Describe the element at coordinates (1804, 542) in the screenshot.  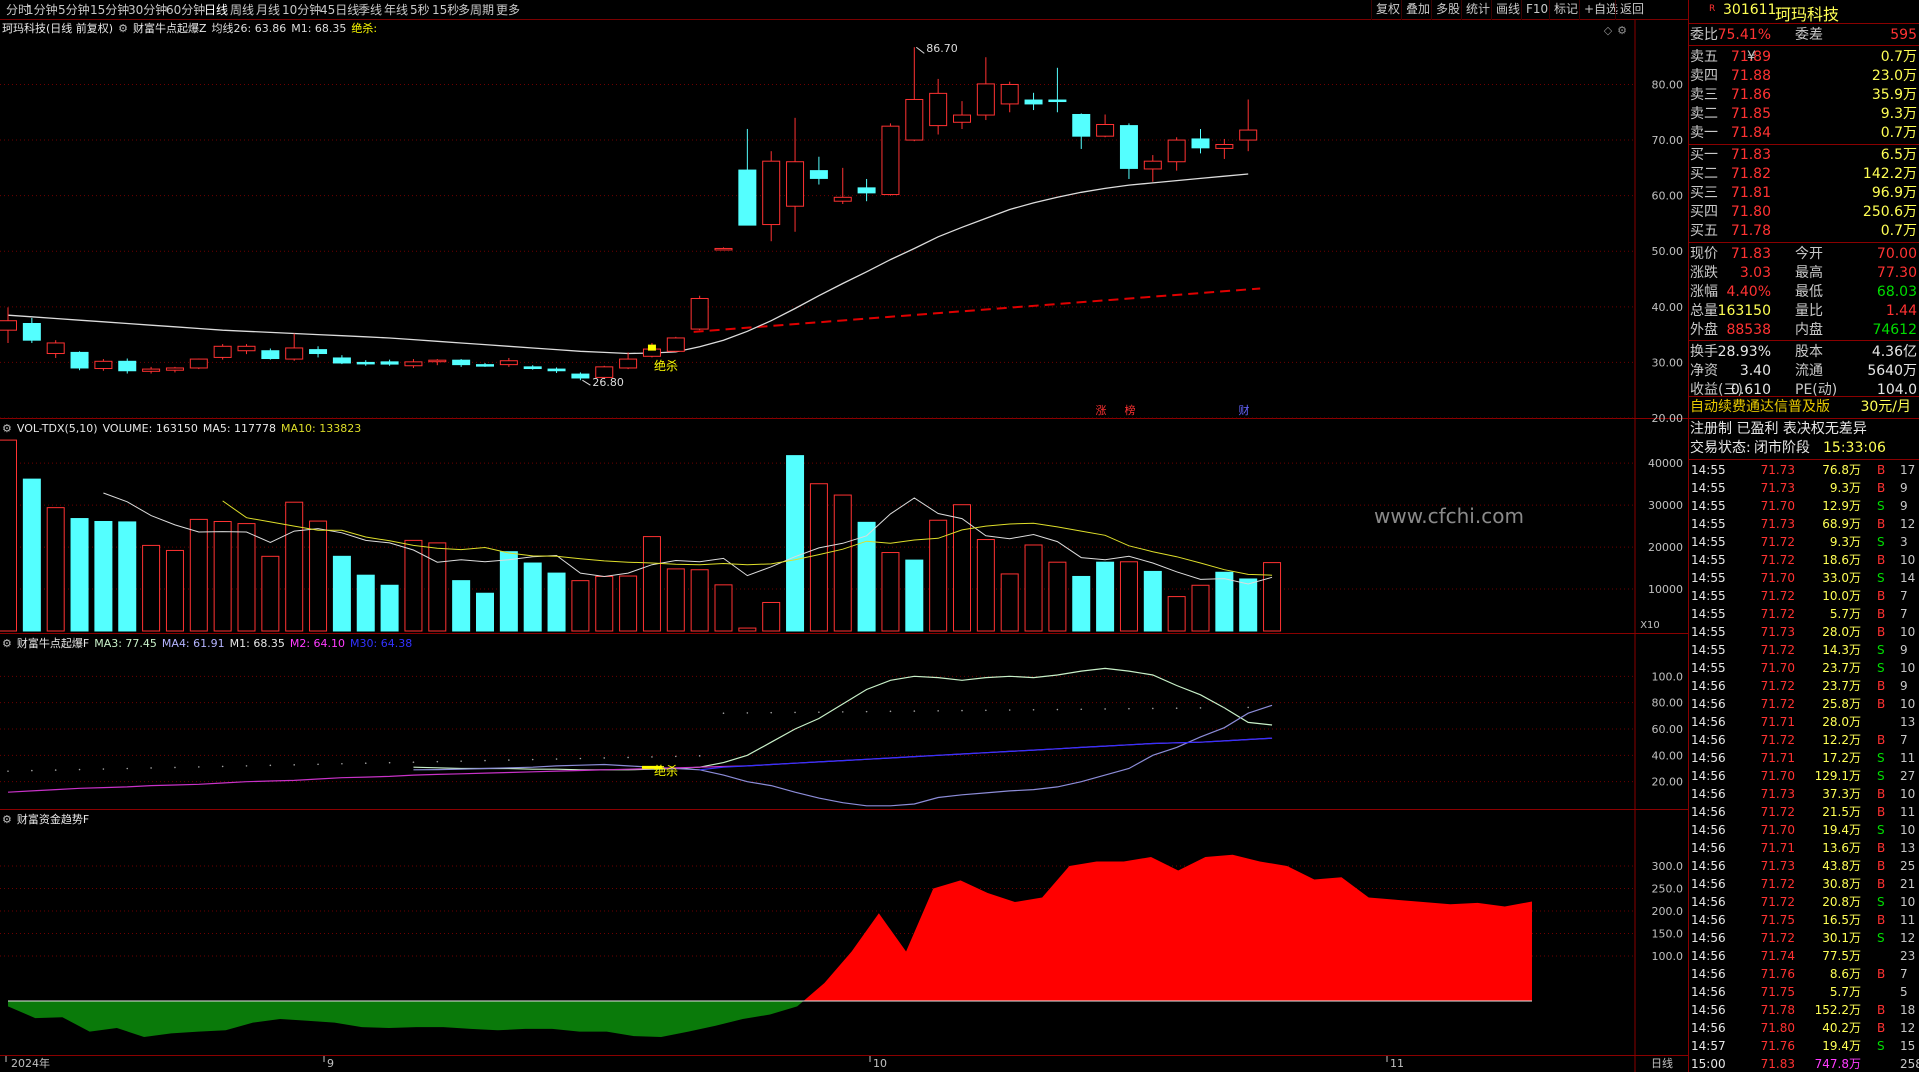
I see `tick-row: 14:55 71.72 9.3万 S 3` at that location.